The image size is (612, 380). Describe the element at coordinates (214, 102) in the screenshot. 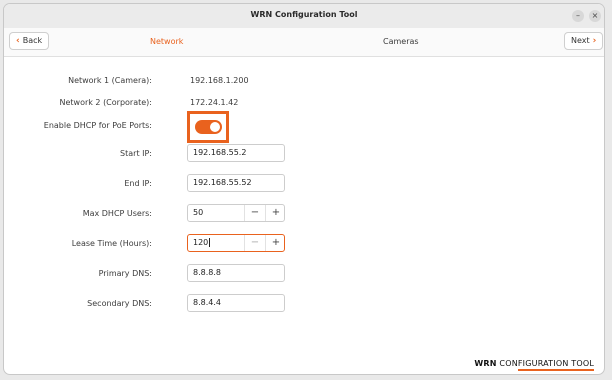

I see `network2-value: 172.24.1.42` at that location.